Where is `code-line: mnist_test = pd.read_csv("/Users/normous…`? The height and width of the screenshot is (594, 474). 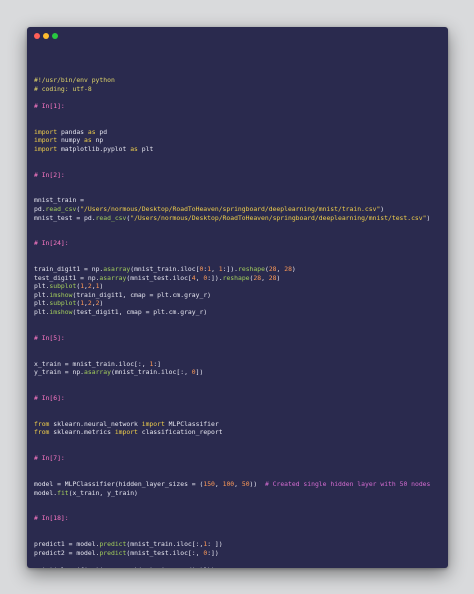
code-line: mnist_test = pd.read_csv("/Users/normous… is located at coordinates (241, 218).